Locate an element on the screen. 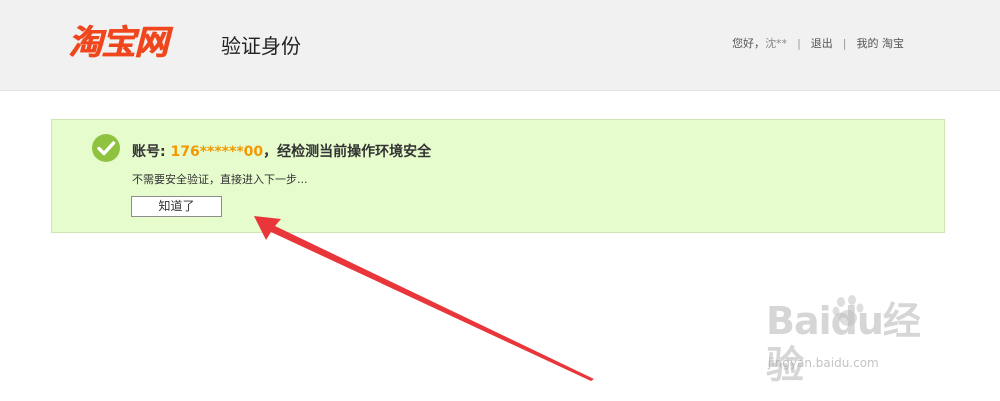  my-taobao-link: 我的 淘宝 is located at coordinates (881, 44).